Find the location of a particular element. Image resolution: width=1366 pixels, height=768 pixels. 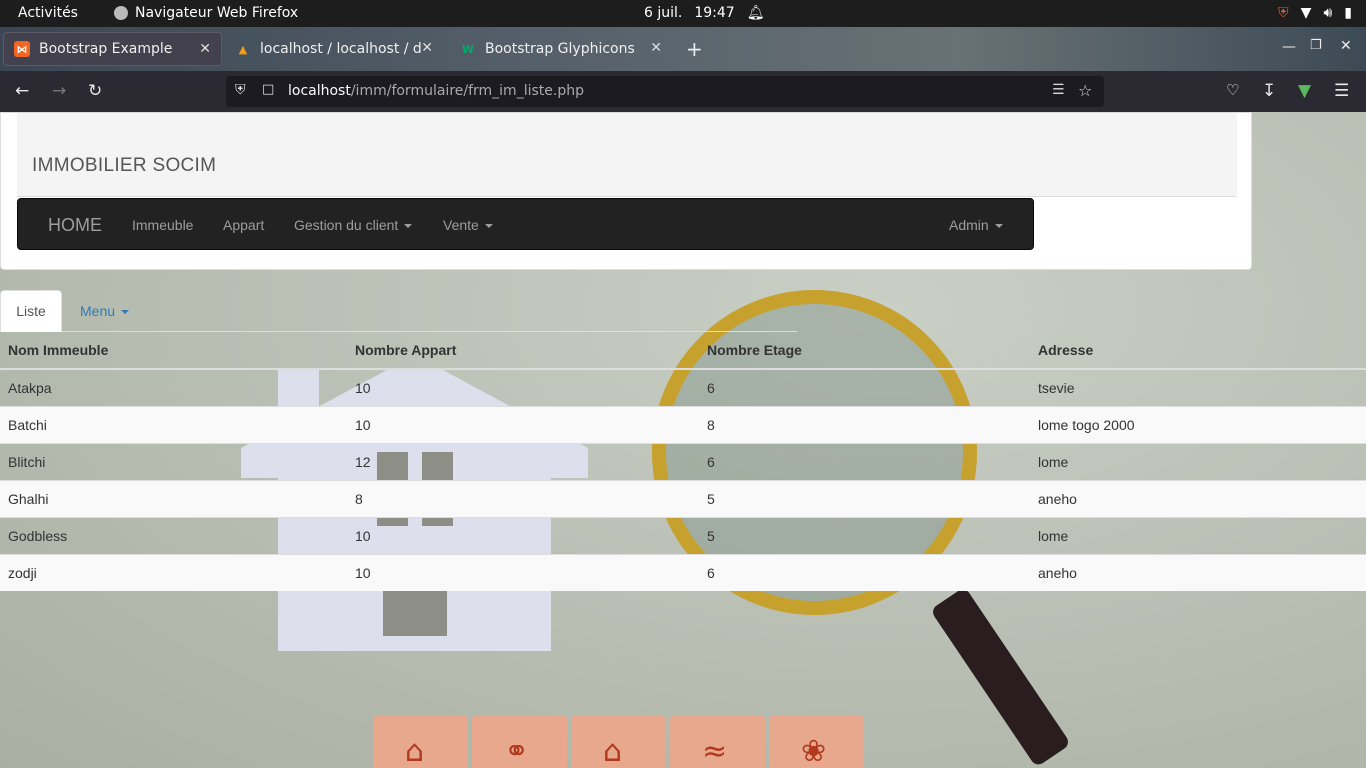

hamburger-menu-icon: ☰ is located at coordinates (1341, 91).